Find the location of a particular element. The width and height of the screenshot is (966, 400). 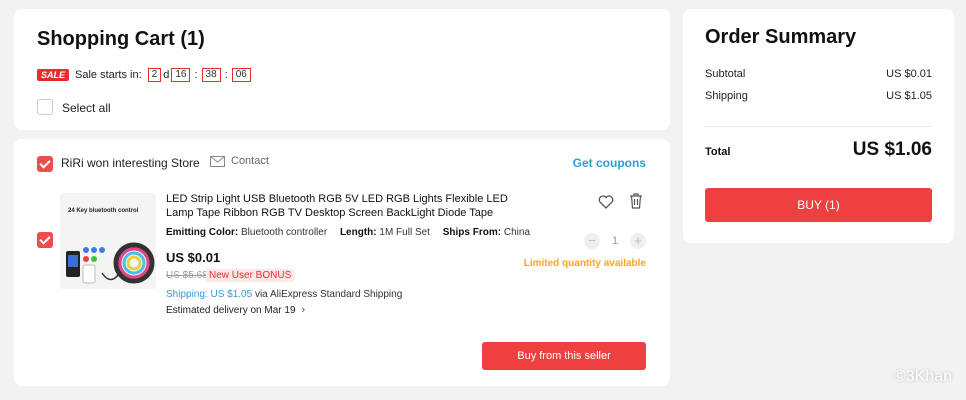

store-checkbox is located at coordinates (45, 164).